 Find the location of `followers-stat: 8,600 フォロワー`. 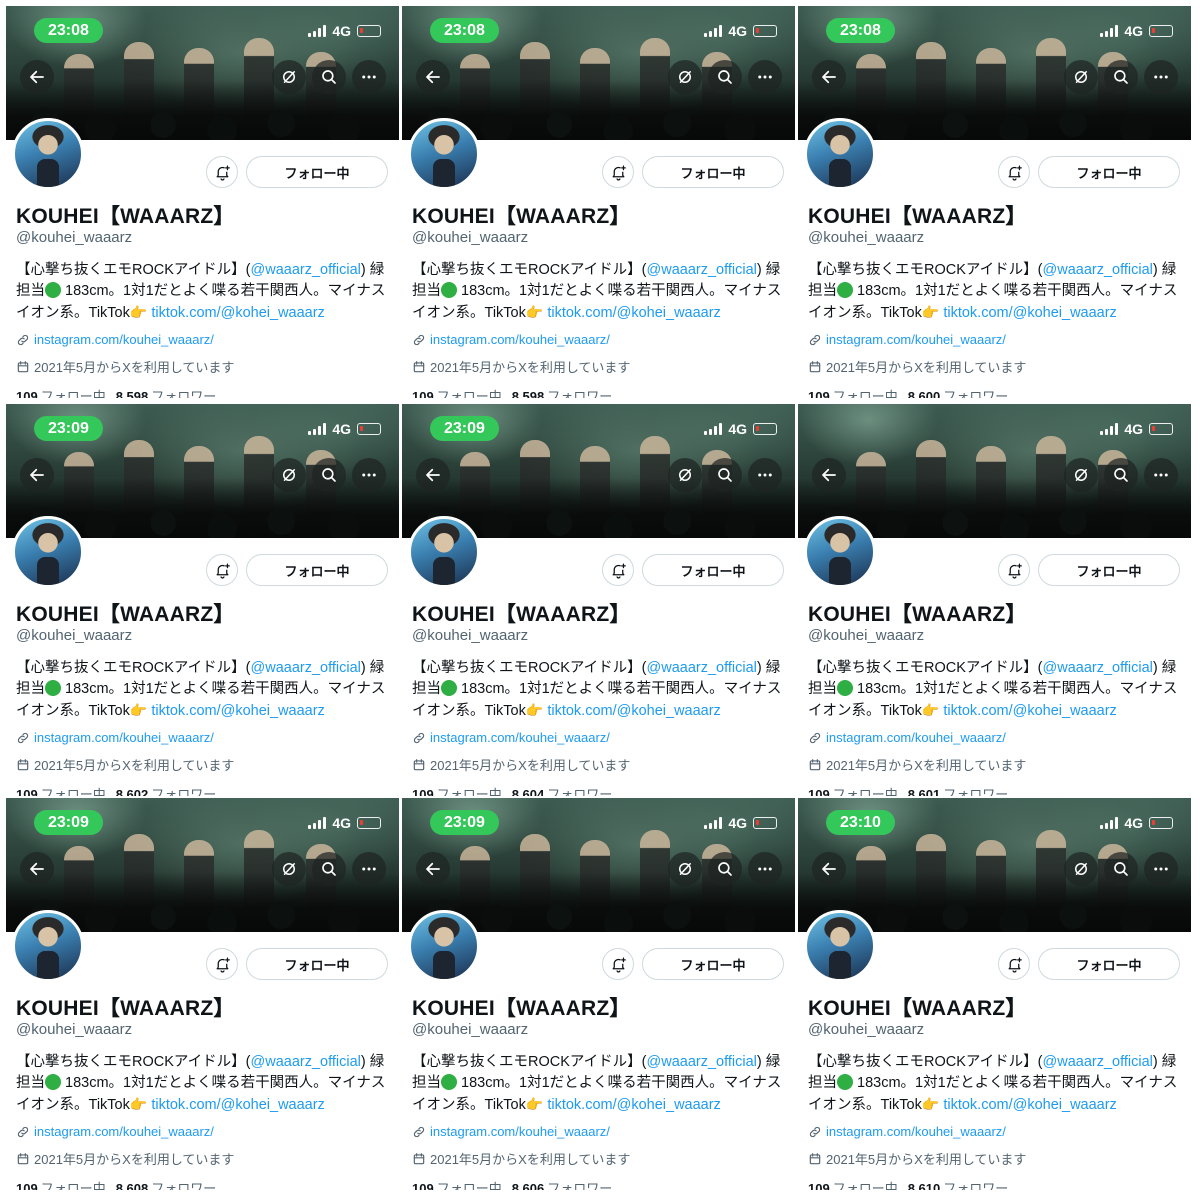

followers-stat: 8,600 フォロワー is located at coordinates (958, 392).